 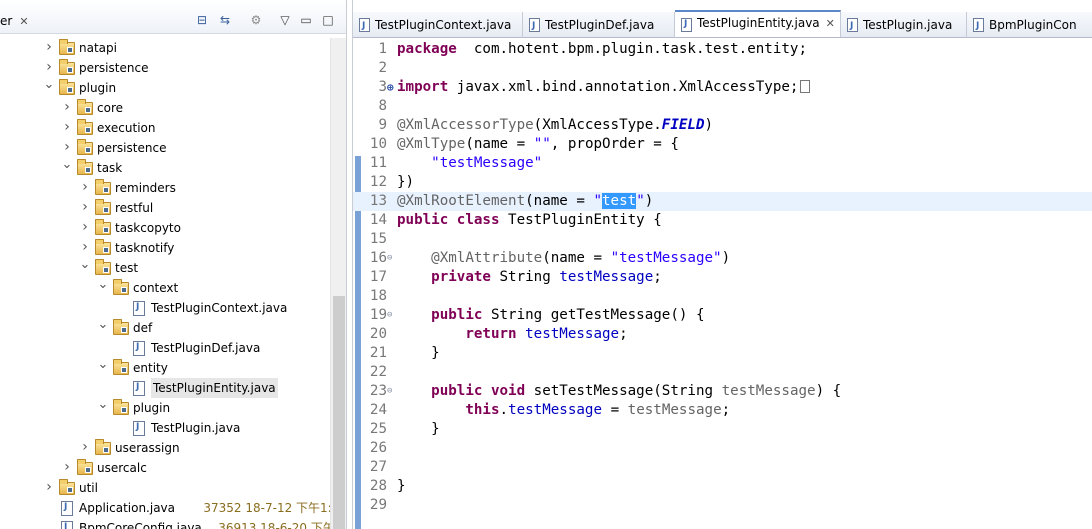 What do you see at coordinates (722, 144) in the screenshot?
I see `code-line: 10 @XmlType(name = "", propOrder = {` at bounding box center [722, 144].